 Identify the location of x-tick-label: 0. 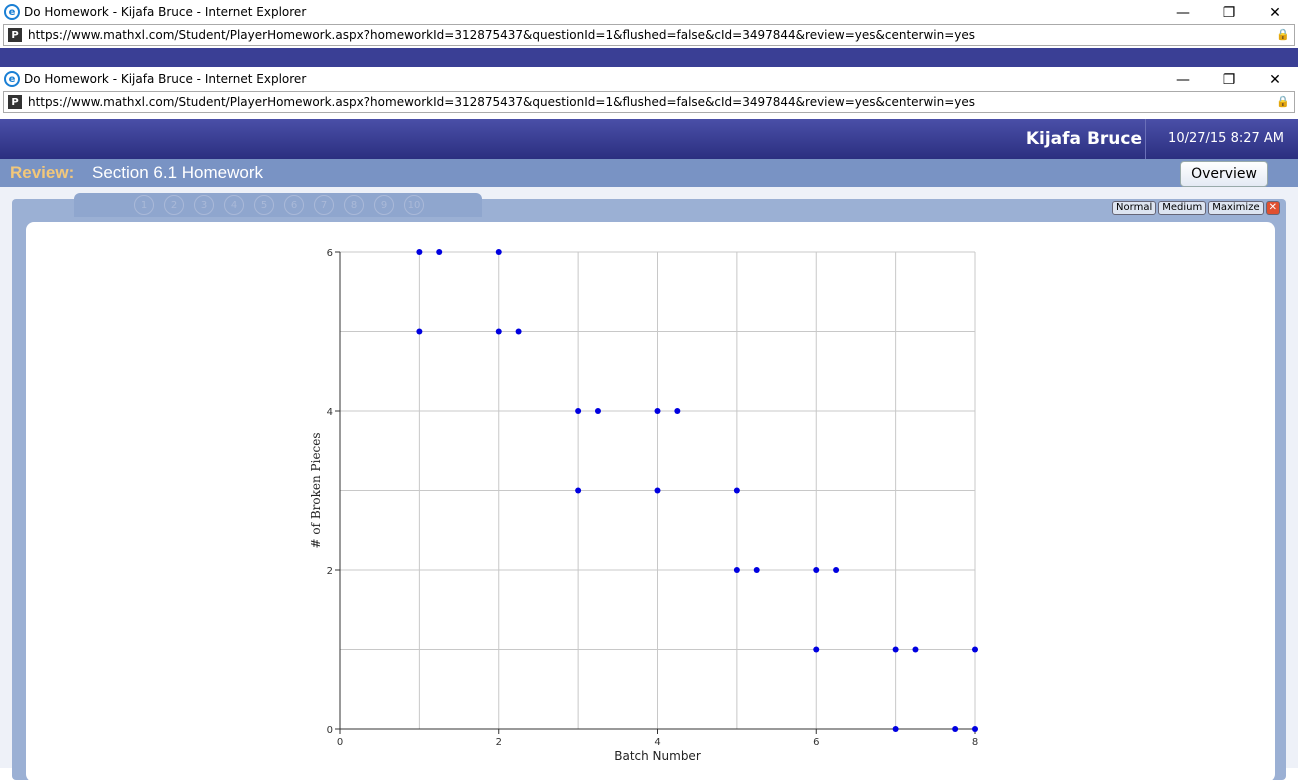
(340, 742).